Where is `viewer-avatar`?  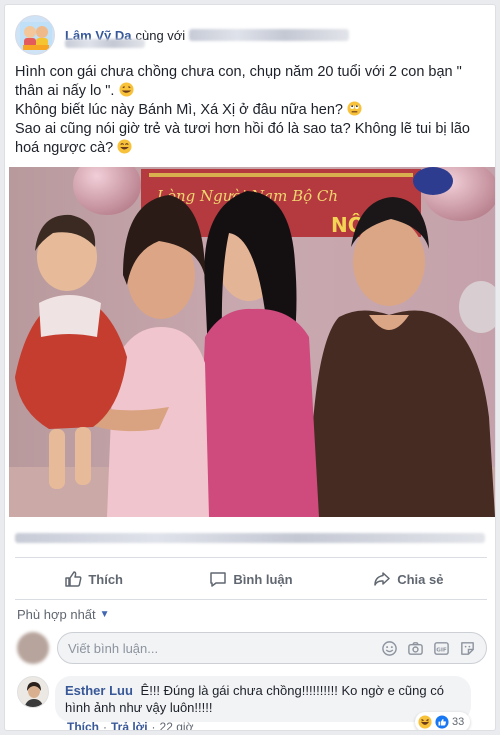 viewer-avatar is located at coordinates (33, 648).